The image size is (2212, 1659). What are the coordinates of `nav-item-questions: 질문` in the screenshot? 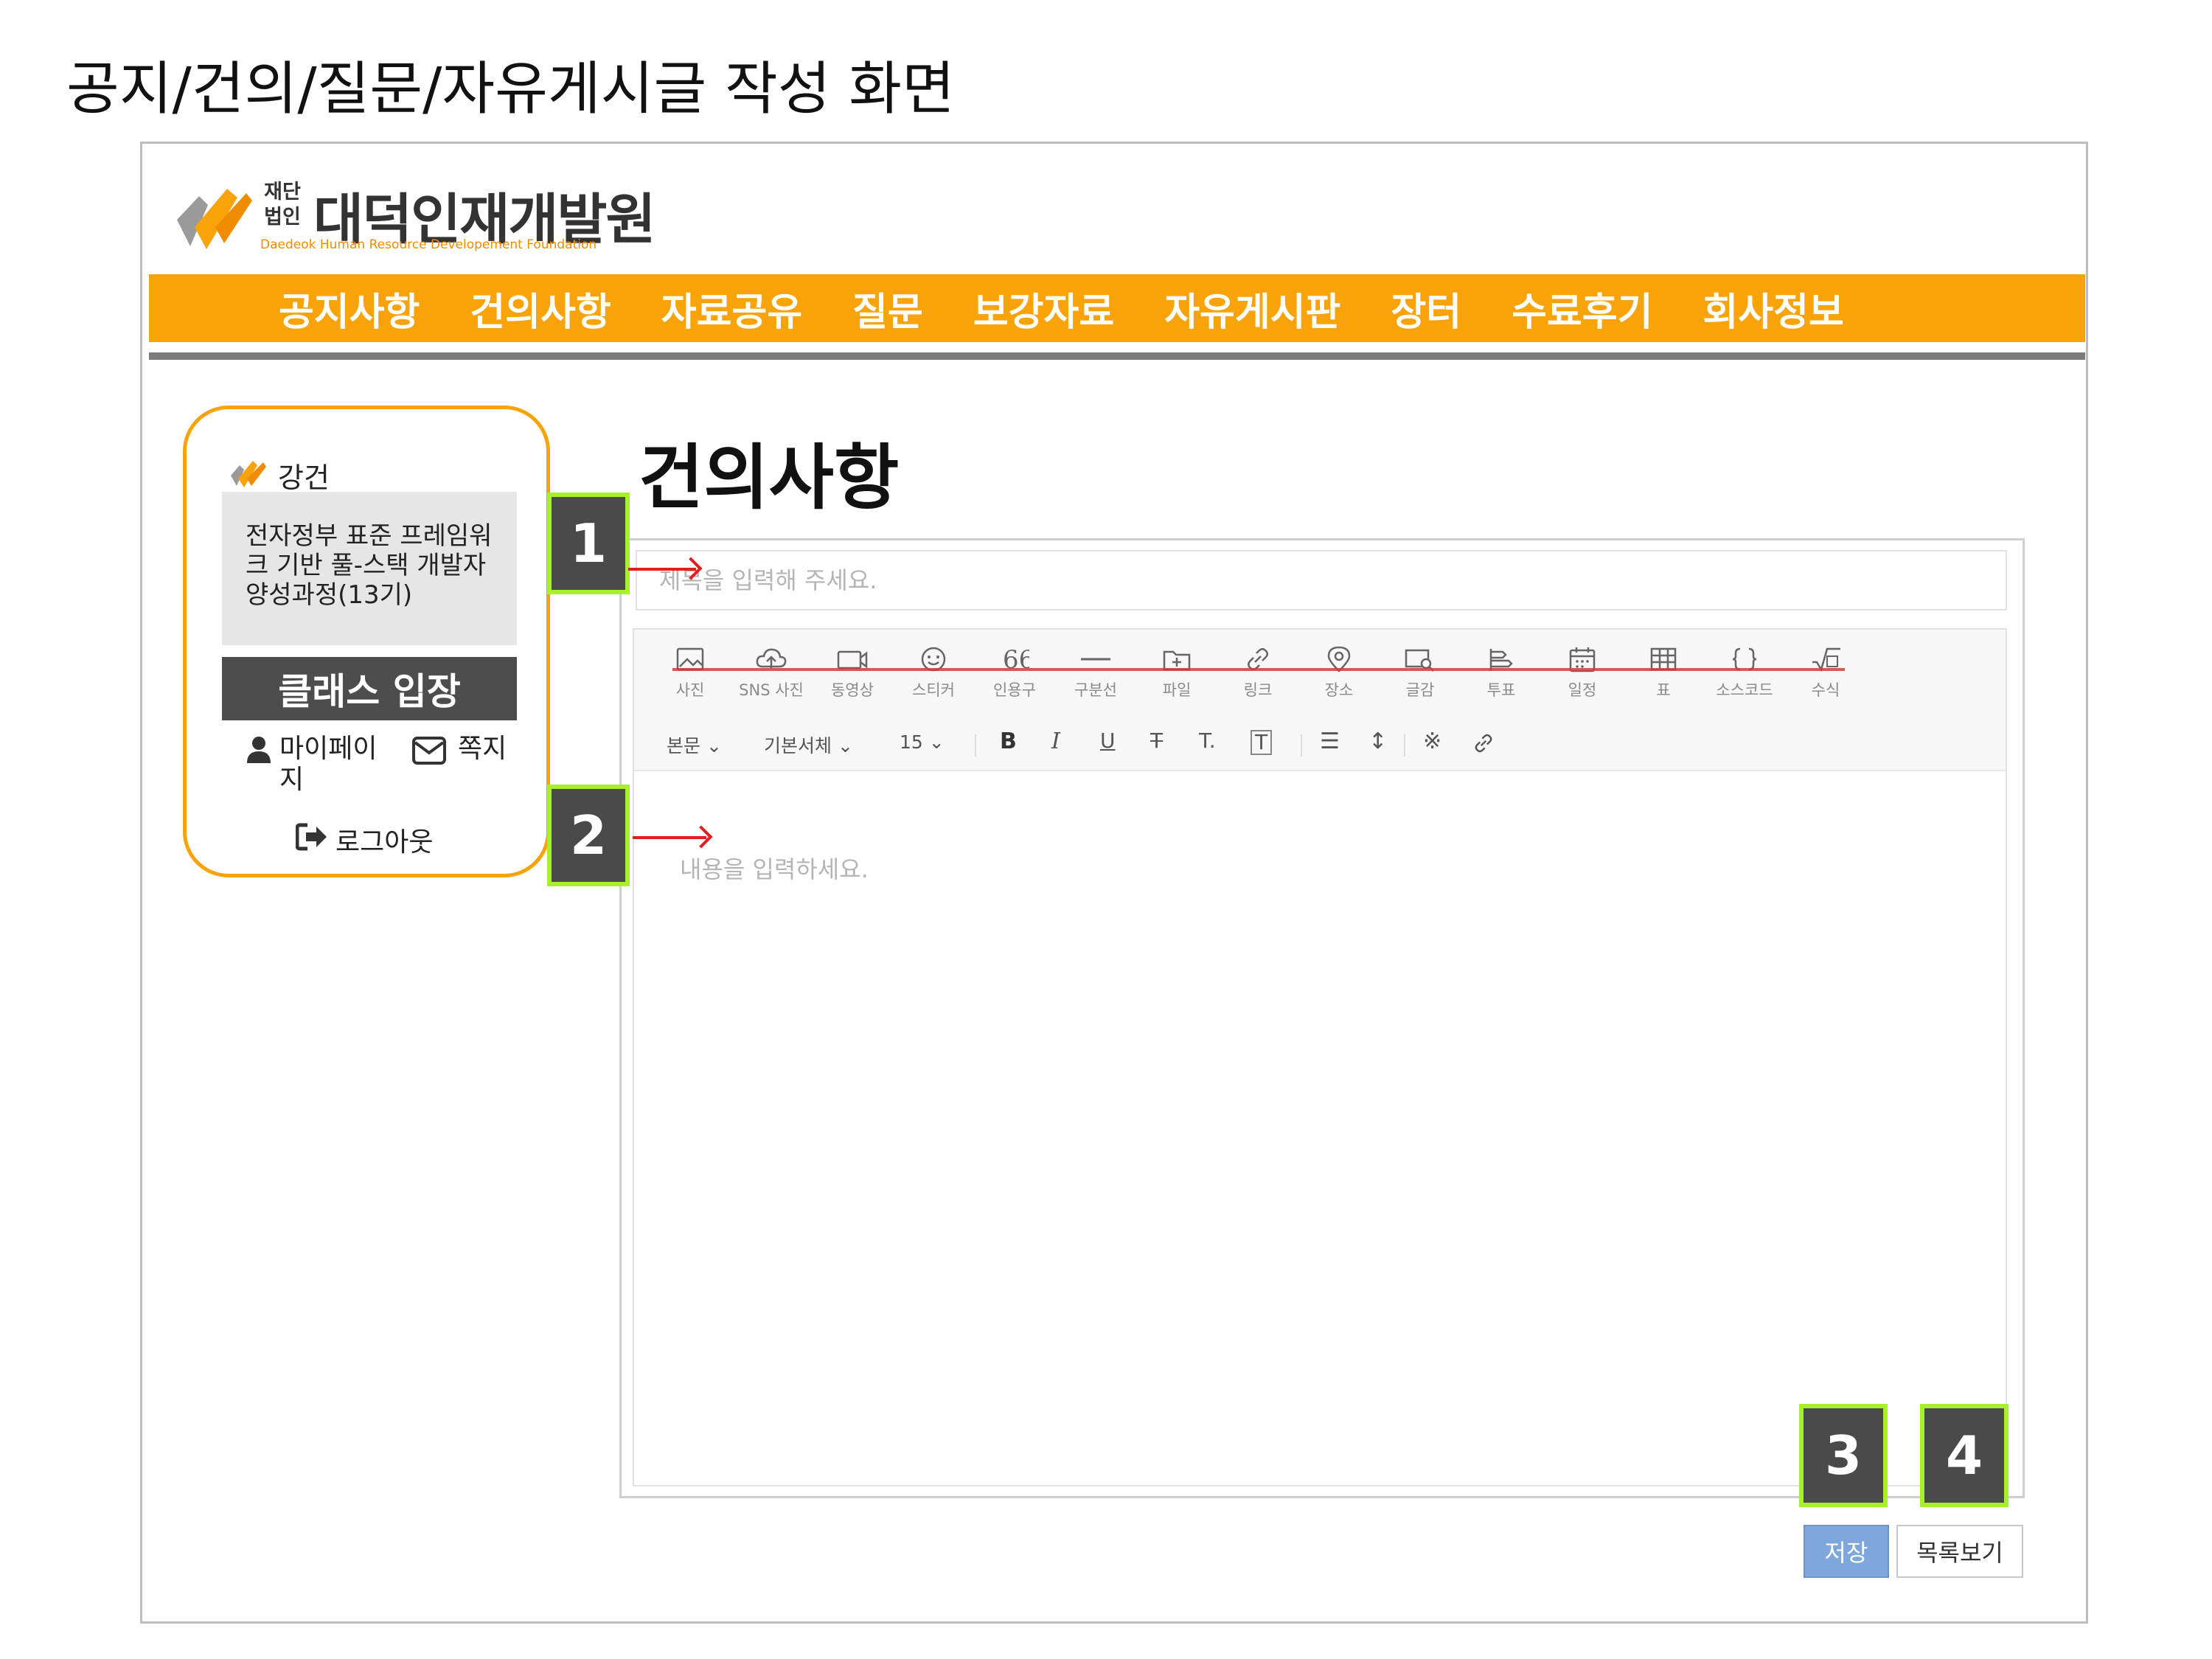 It's located at (887, 308).